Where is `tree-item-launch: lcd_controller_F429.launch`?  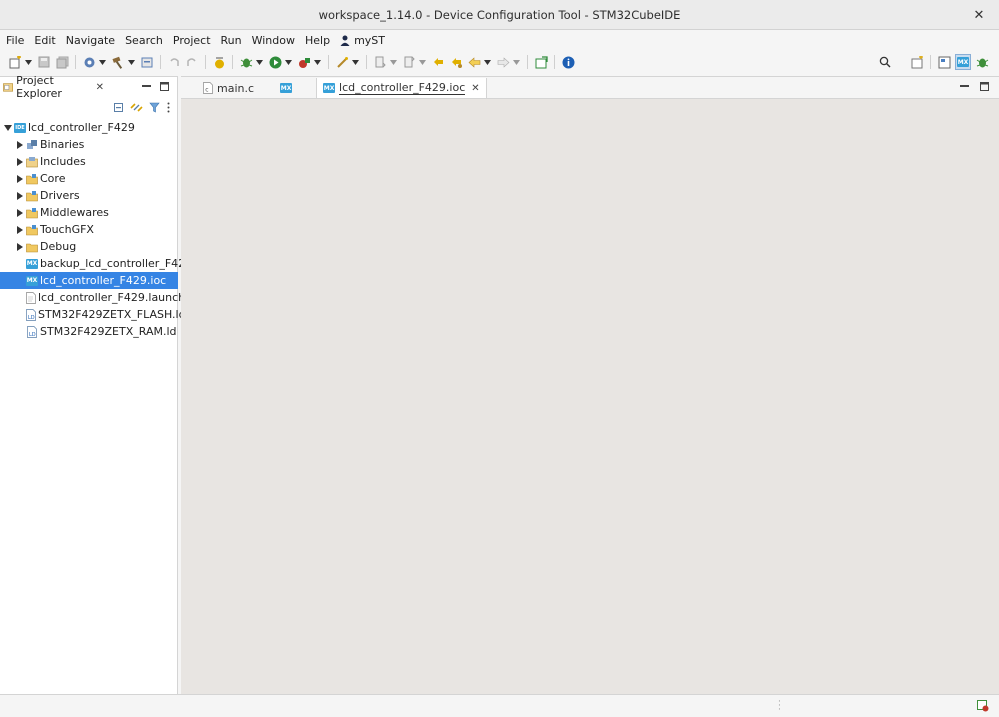
tree-item-launch: lcd_controller_F429.launch is located at coordinates (92, 297).